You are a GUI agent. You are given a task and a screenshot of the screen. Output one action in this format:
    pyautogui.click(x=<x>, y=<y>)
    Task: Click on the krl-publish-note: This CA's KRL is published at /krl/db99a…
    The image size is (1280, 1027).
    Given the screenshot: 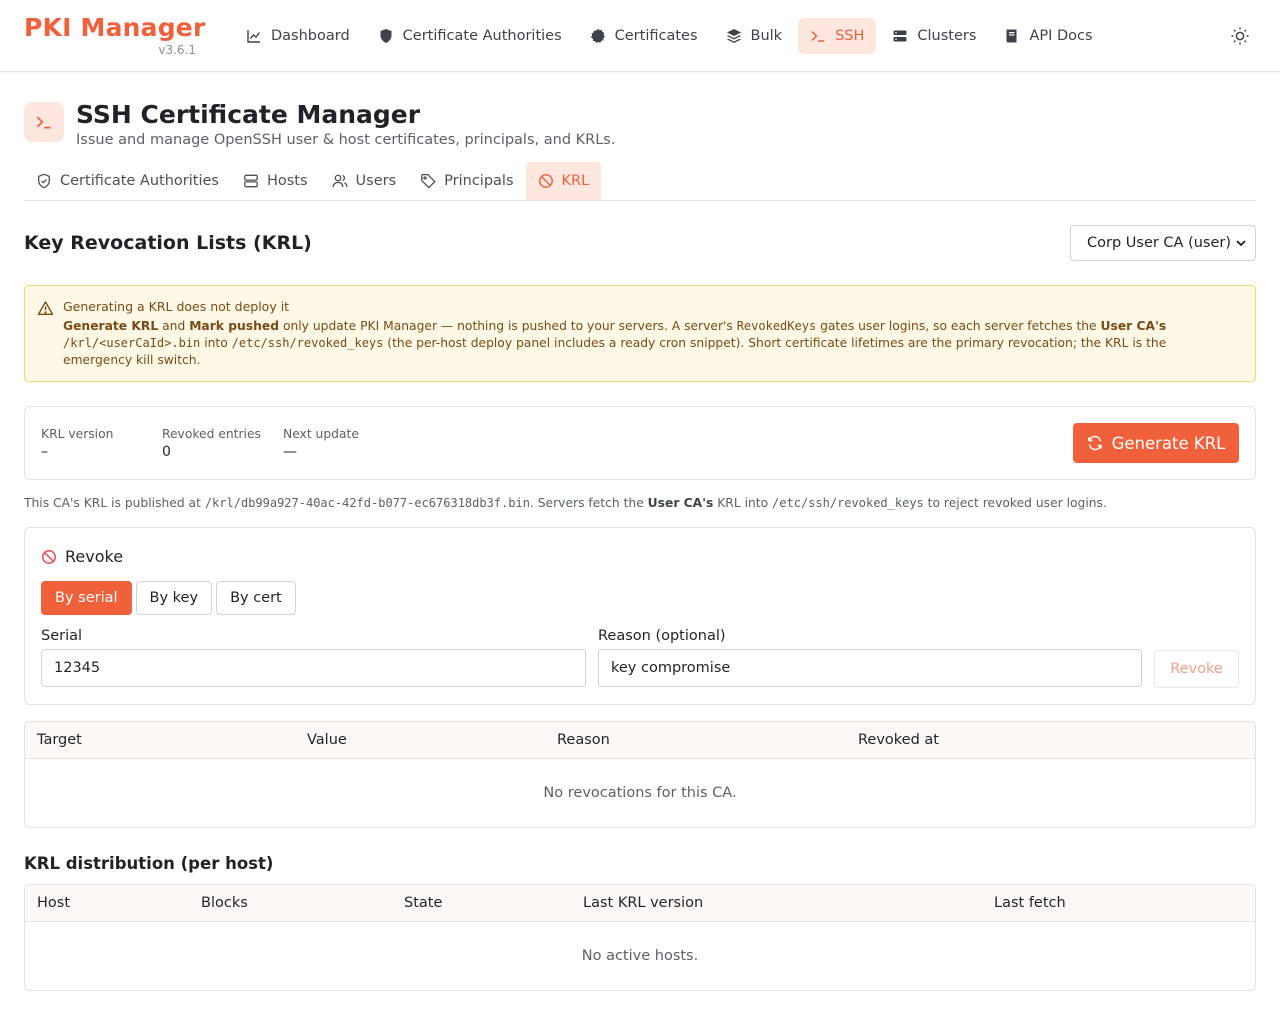 What is the action you would take?
    pyautogui.click(x=640, y=503)
    